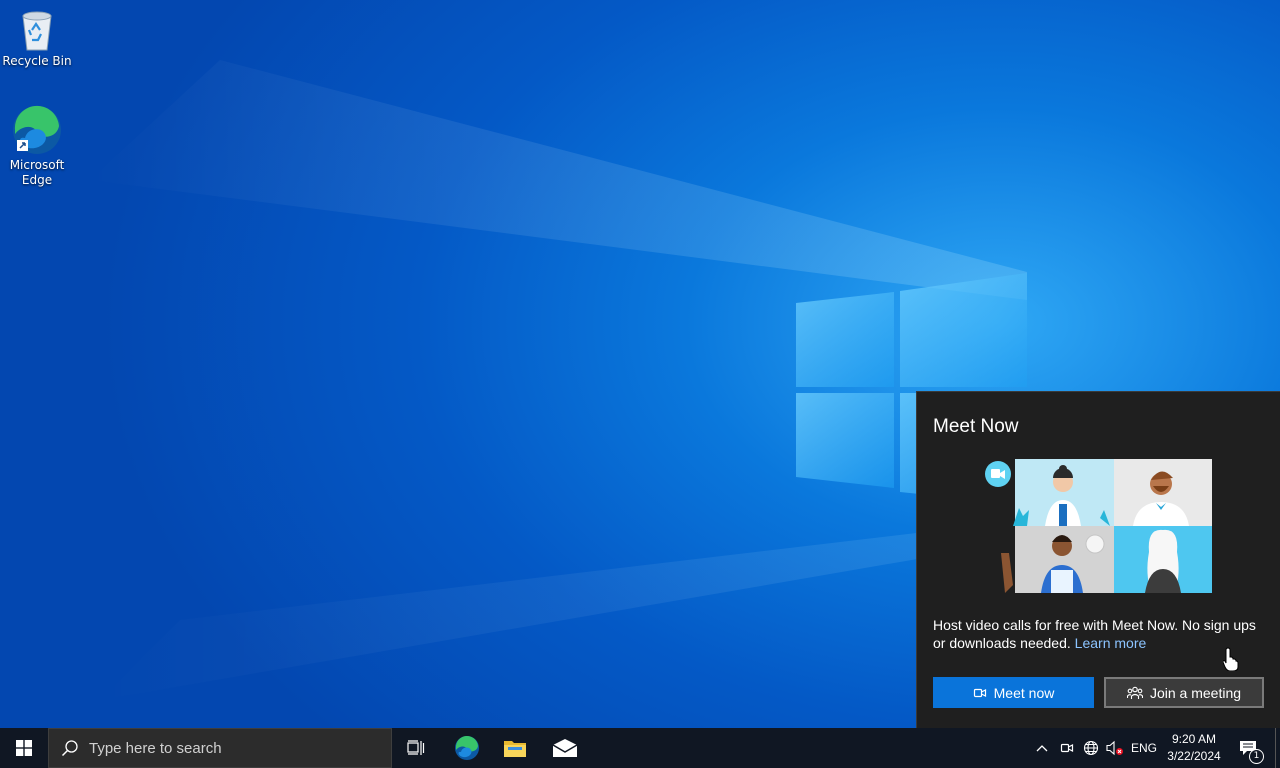 The image size is (1280, 768). I want to click on meet-now-button: Meet now, so click(1013, 692).